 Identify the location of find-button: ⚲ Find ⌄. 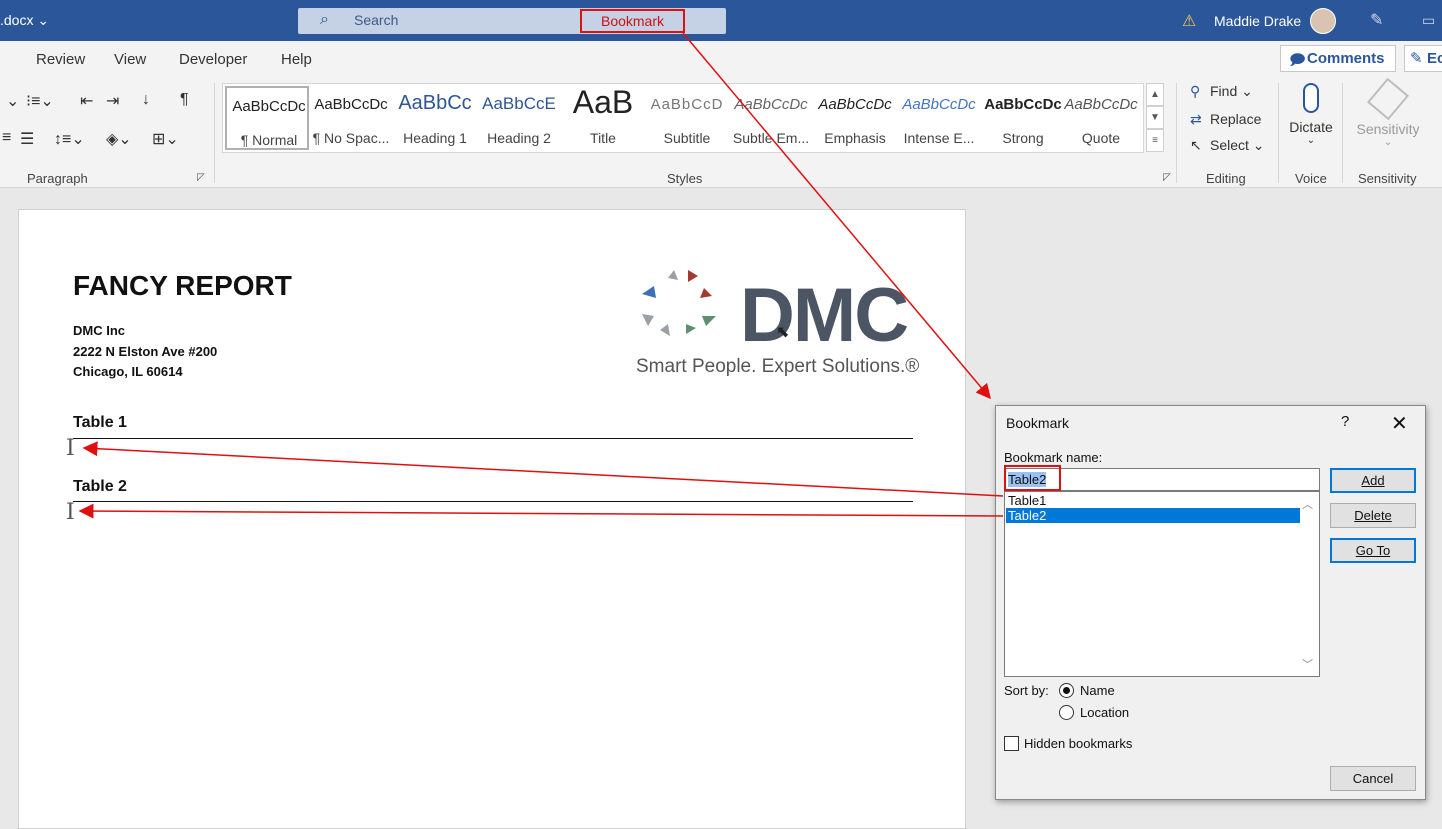
(1221, 91).